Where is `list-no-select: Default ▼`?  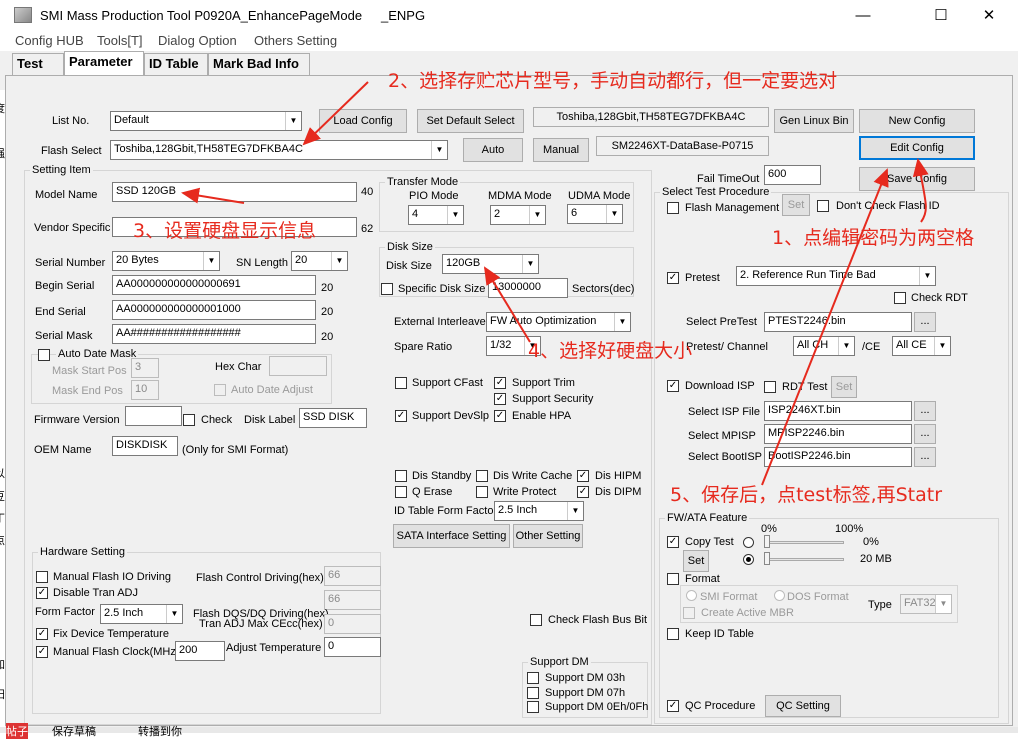 list-no-select: Default ▼ is located at coordinates (206, 121).